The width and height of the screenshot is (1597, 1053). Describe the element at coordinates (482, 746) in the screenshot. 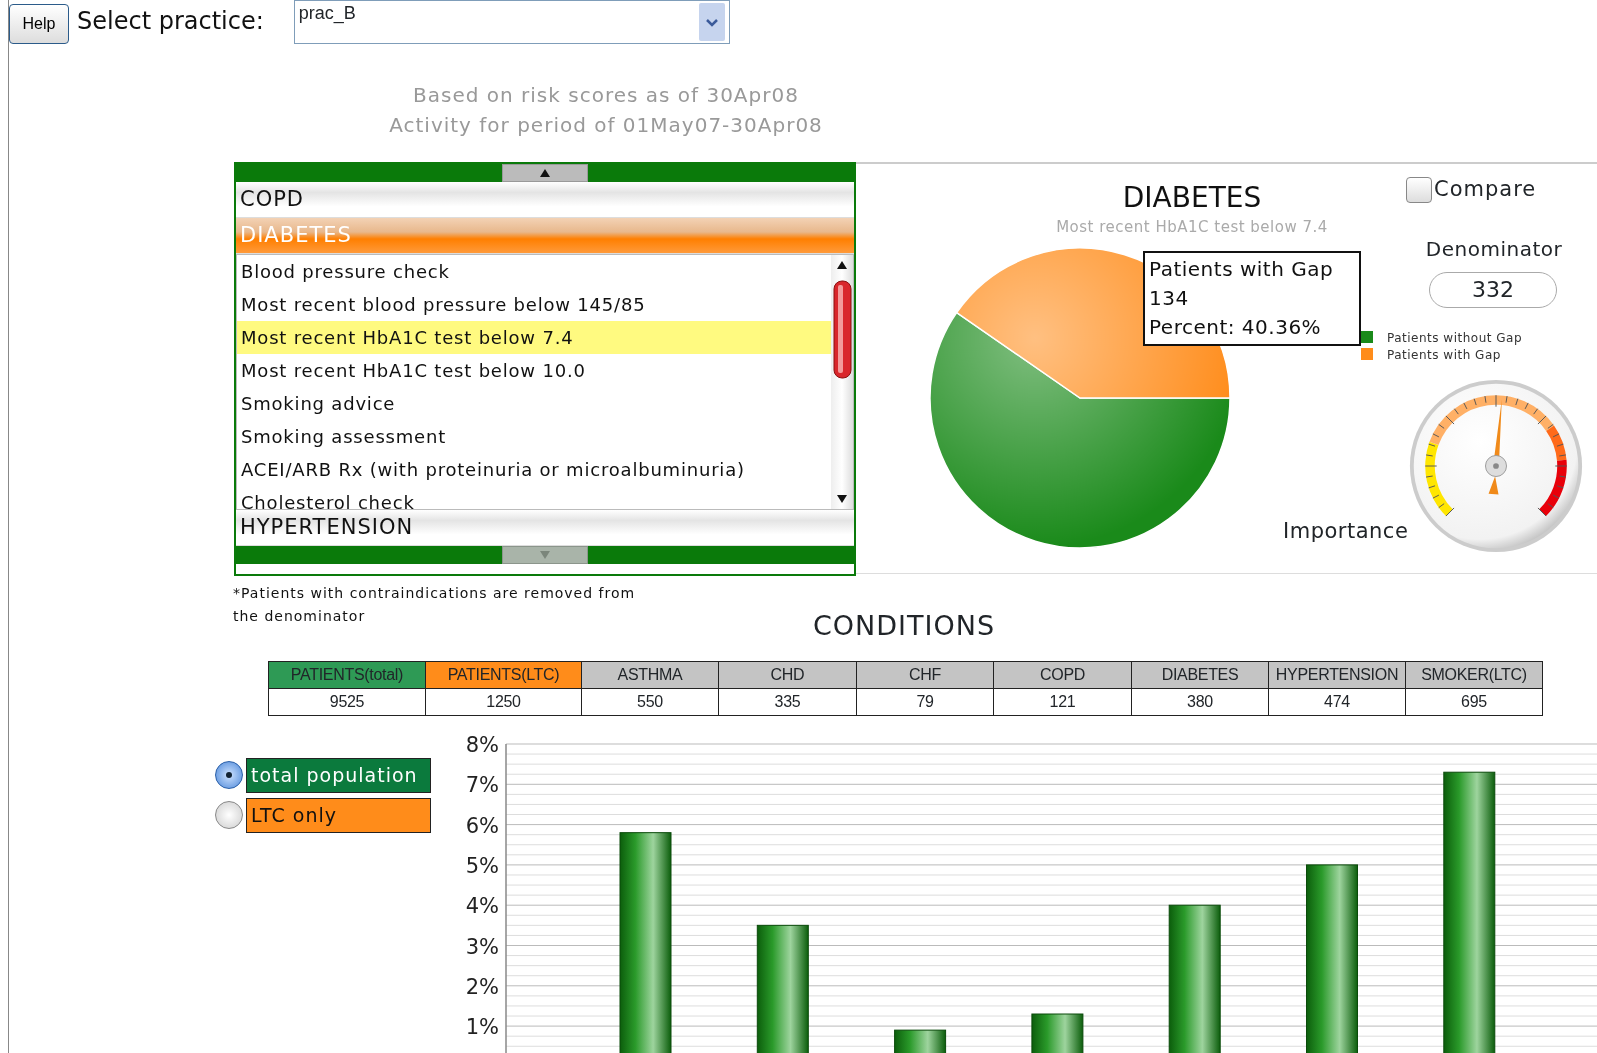

I see `axis-label: 8%` at that location.